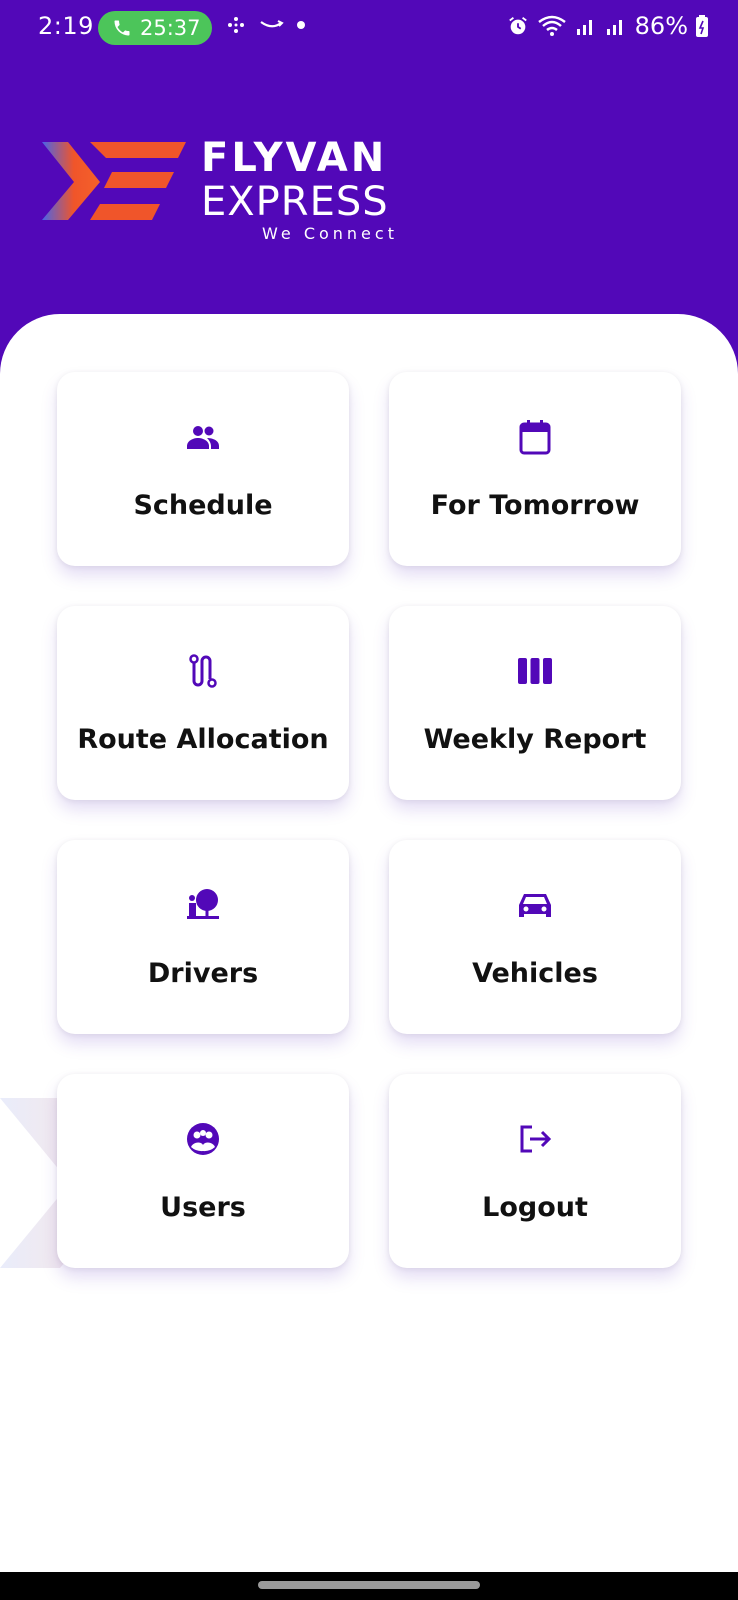 The width and height of the screenshot is (738, 1600). What do you see at coordinates (517, 26) in the screenshot?
I see `alarm-icon` at bounding box center [517, 26].